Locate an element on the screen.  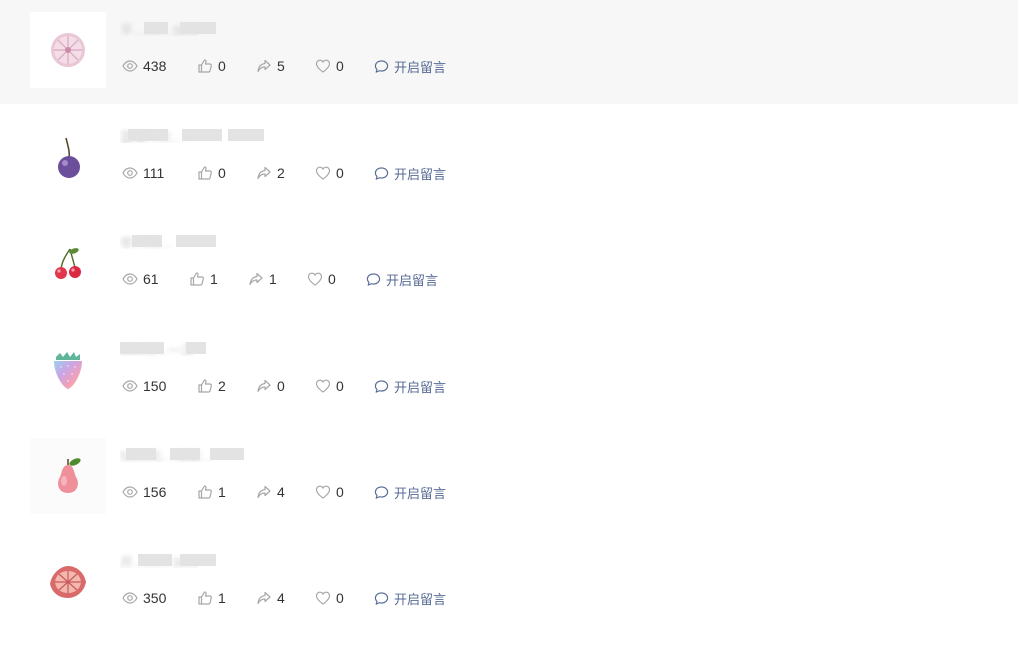
article-stats: 150 2 0 0 开启留言 is located at coordinates (284, 386).